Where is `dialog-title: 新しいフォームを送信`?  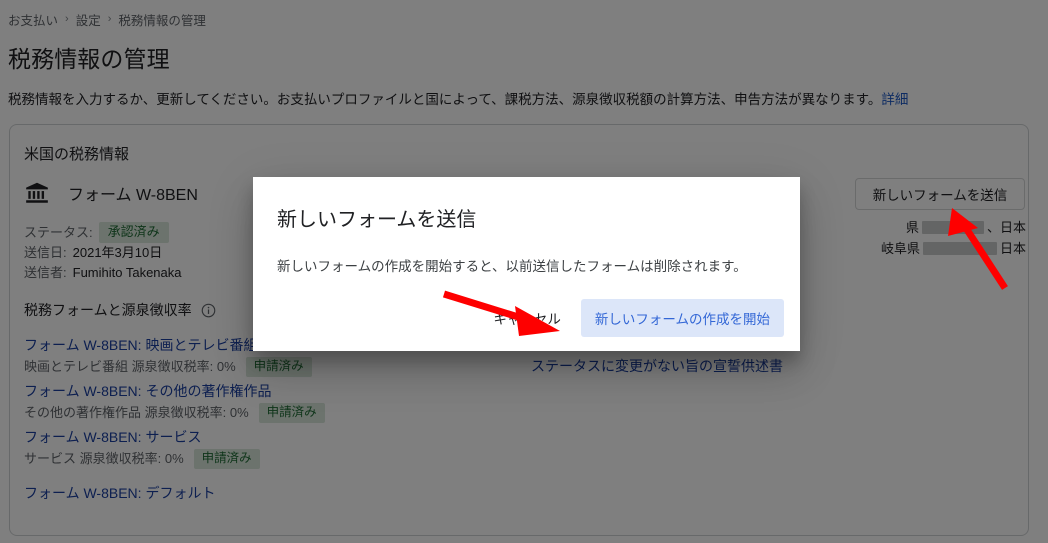
dialog-title: 新しいフォームを送信 is located at coordinates (377, 220).